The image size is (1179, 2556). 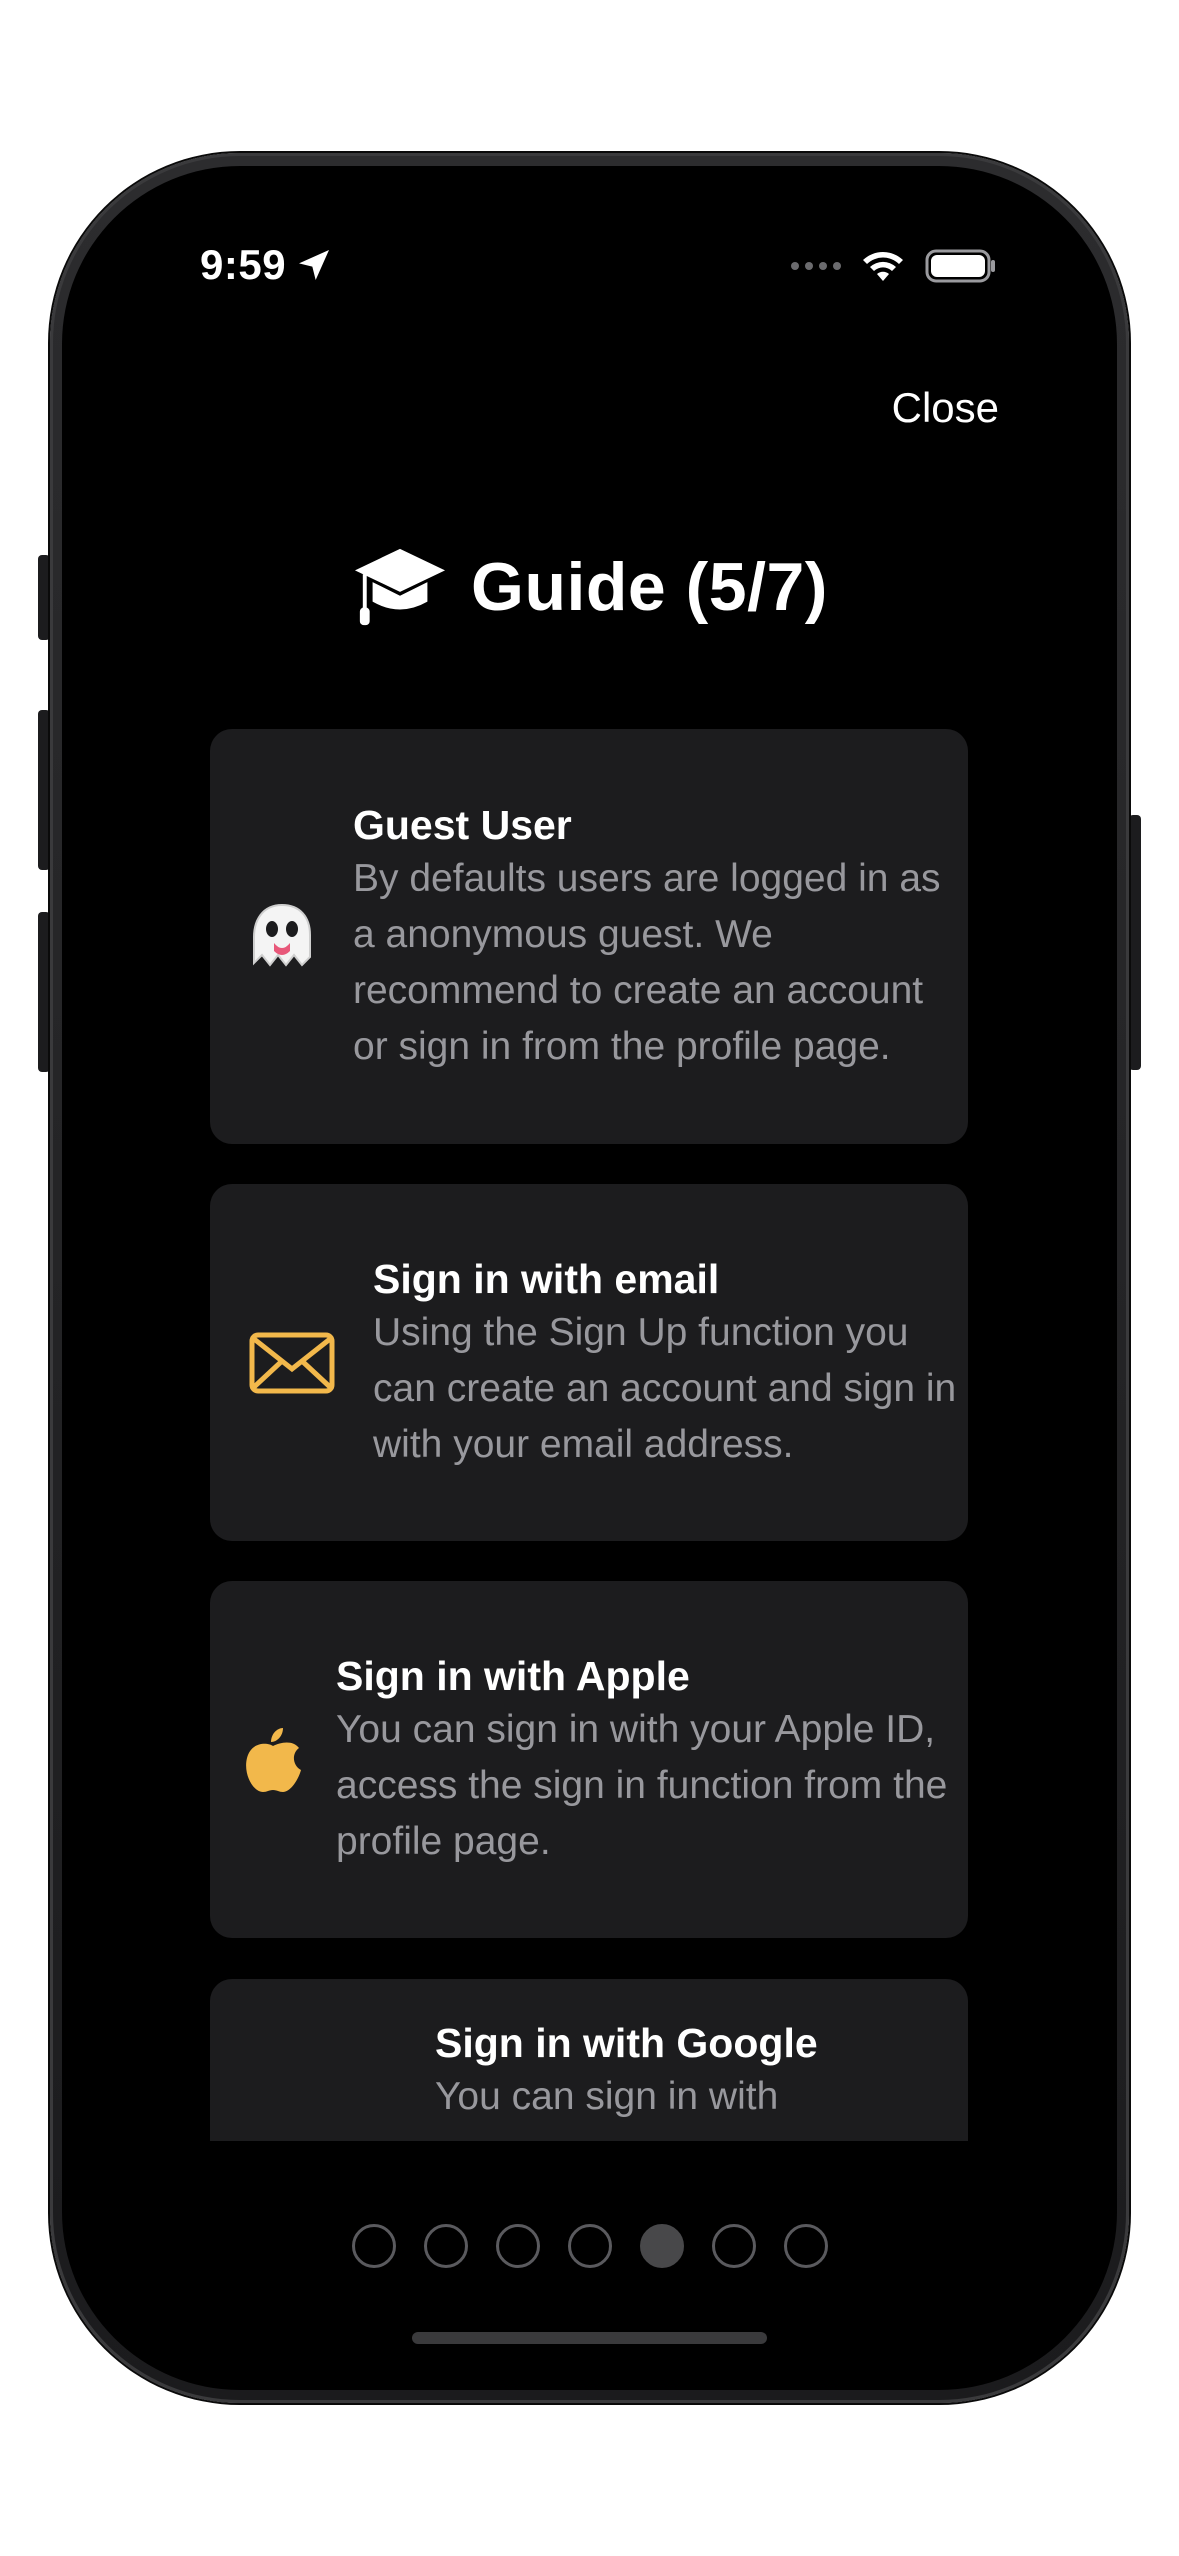 What do you see at coordinates (291, 1362) in the screenshot?
I see `envelope-icon` at bounding box center [291, 1362].